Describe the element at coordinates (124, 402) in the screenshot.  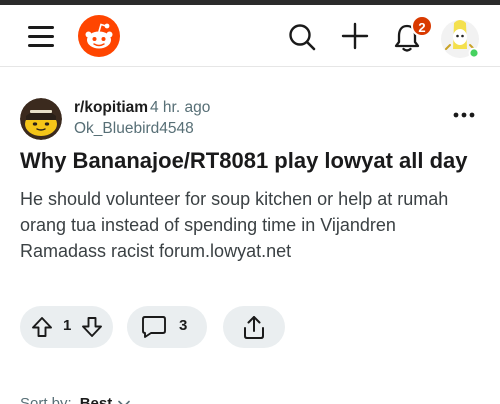
I see `chevron-down-icon` at that location.